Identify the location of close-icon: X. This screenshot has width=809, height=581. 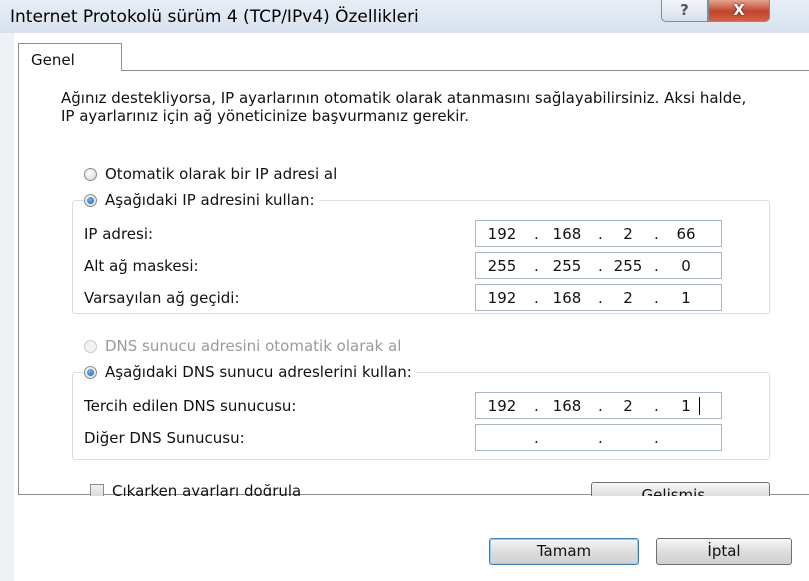
(739, 10).